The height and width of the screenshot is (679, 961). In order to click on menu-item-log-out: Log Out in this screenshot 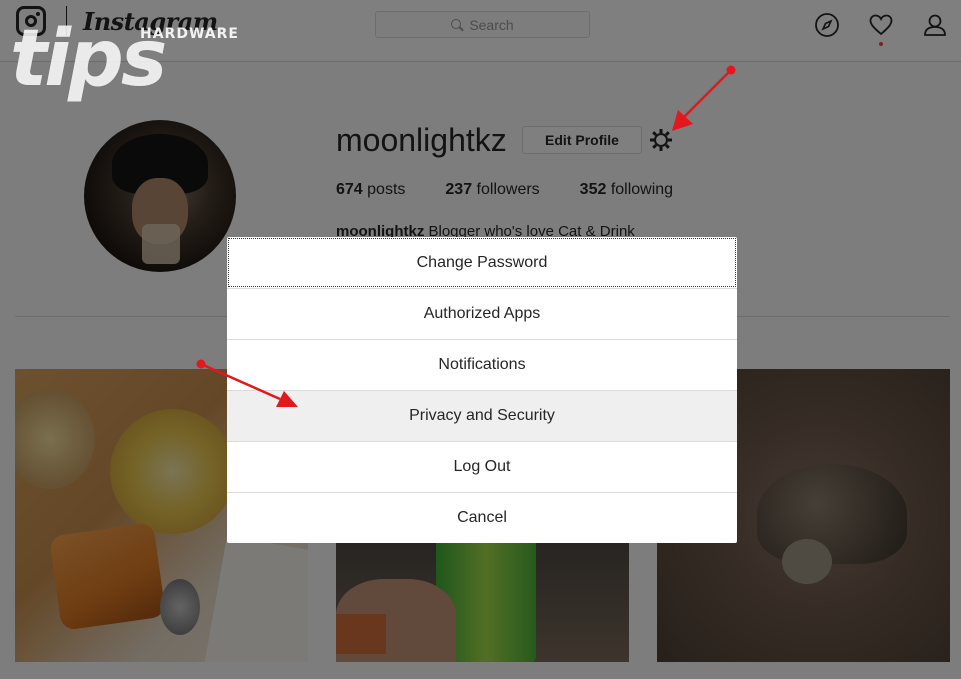, I will do `click(482, 466)`.